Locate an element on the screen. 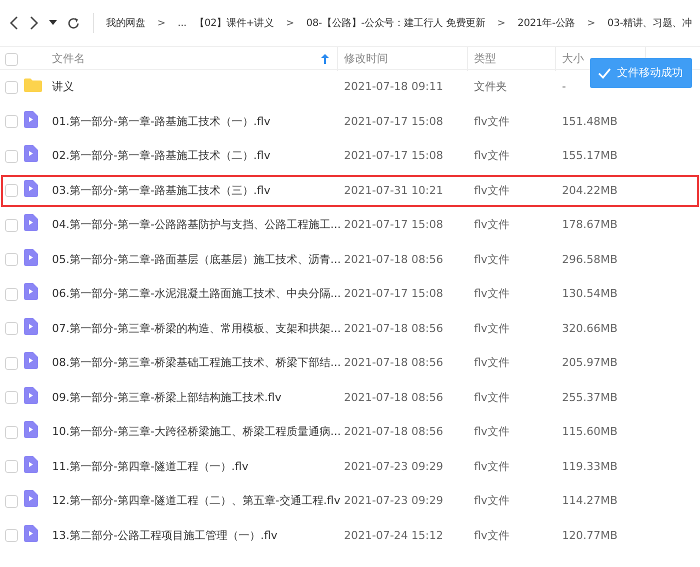  file-name: 03.第一部分-第一章-路基施工技术（三）.flv is located at coordinates (161, 190).